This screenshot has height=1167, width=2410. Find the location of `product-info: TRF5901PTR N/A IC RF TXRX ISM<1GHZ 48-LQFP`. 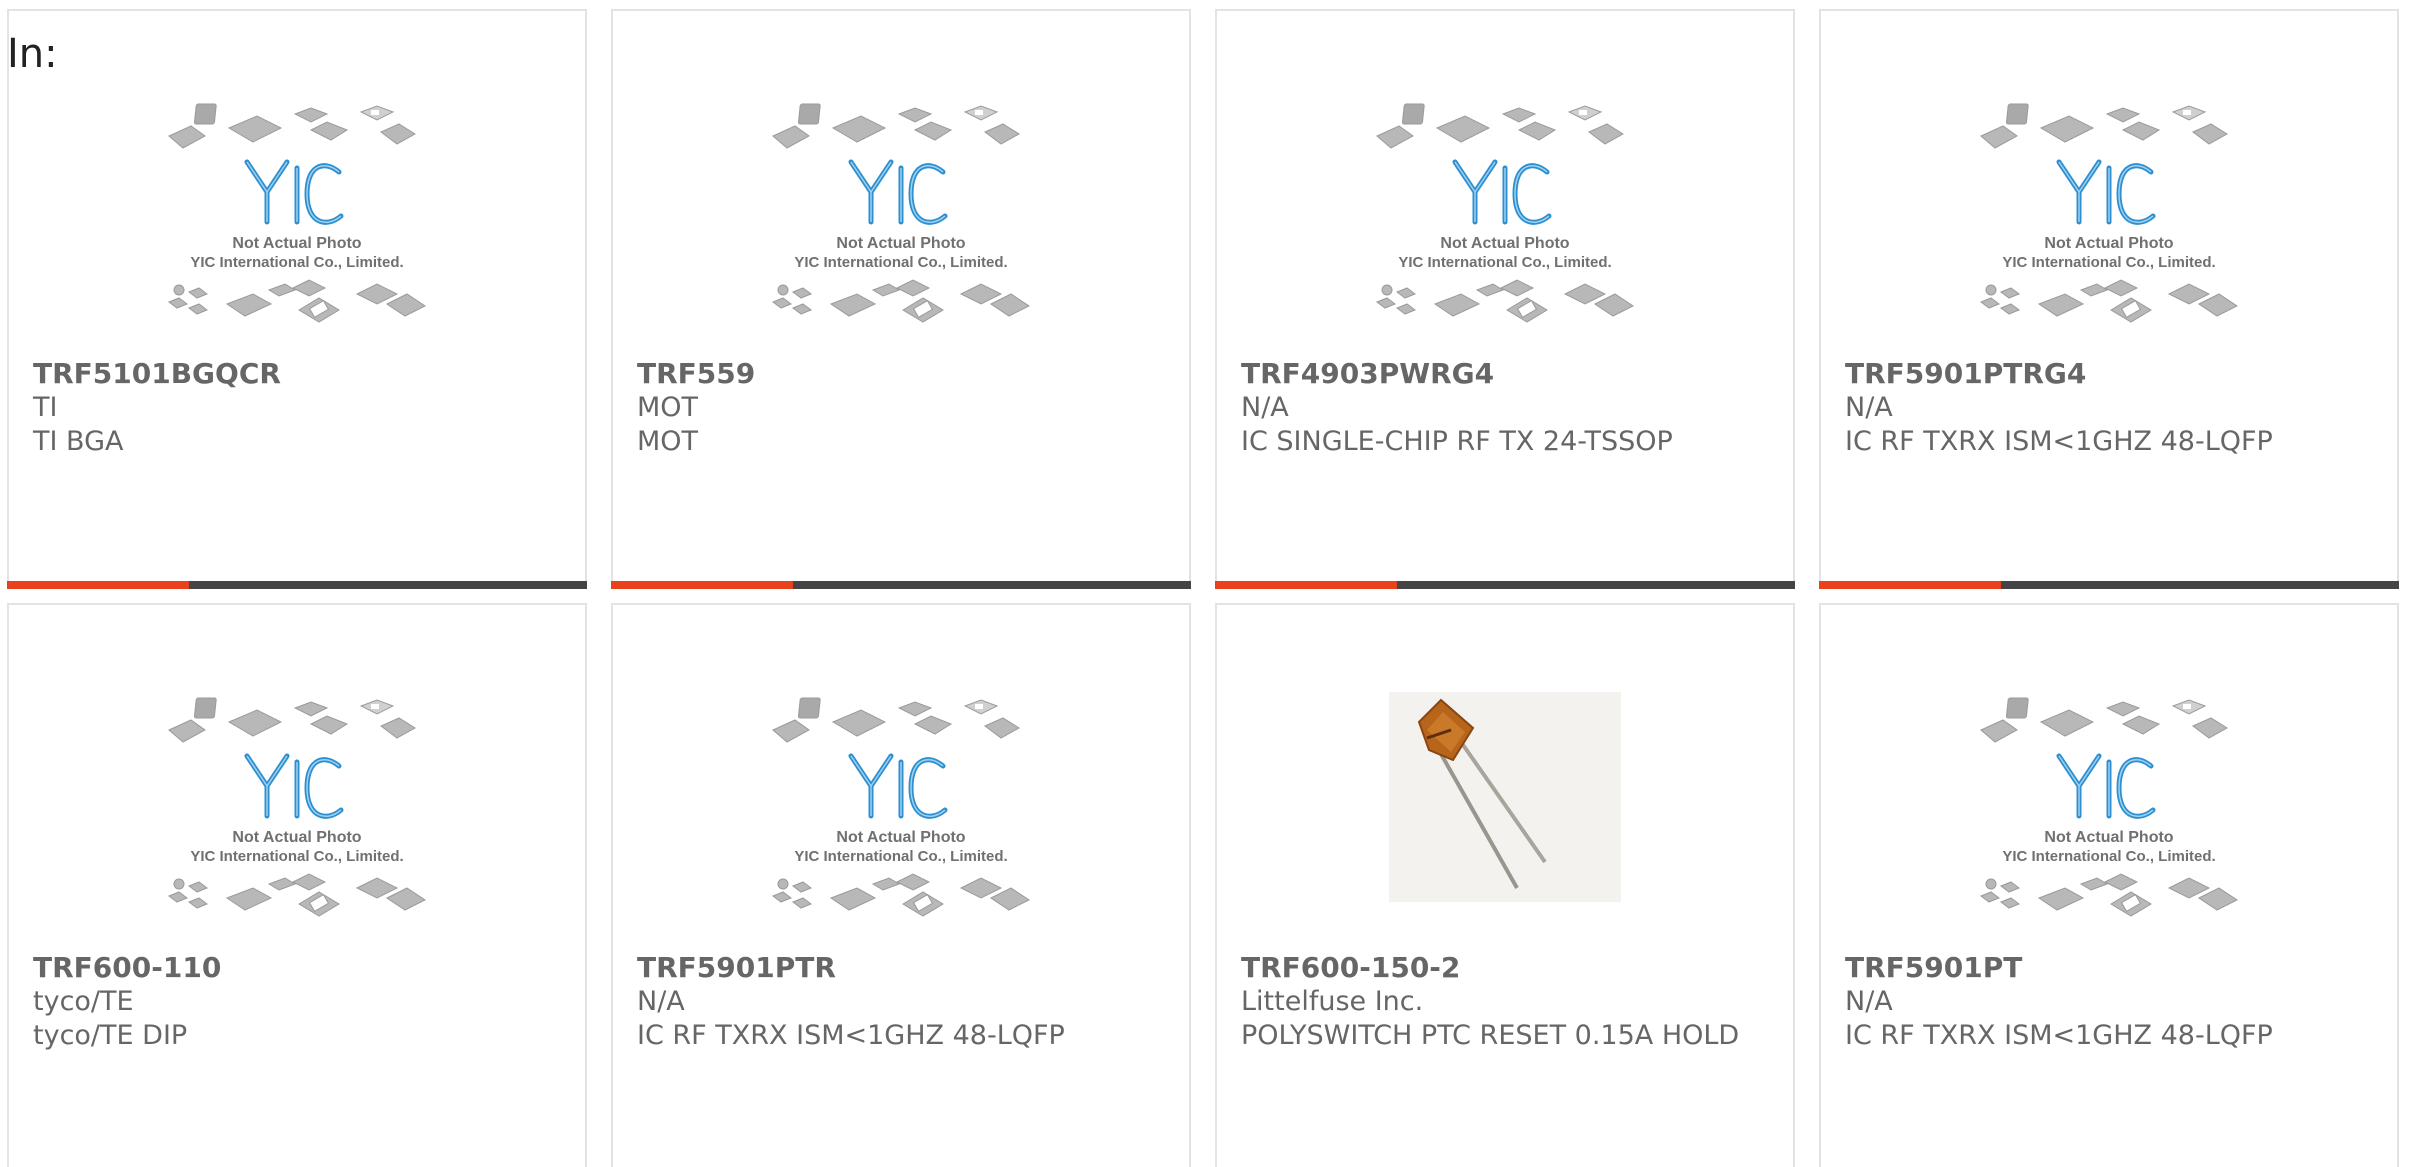

product-info: TRF5901PTR N/A IC RF TXRX ISM<1GHZ 48-LQFP is located at coordinates (905, 1002).